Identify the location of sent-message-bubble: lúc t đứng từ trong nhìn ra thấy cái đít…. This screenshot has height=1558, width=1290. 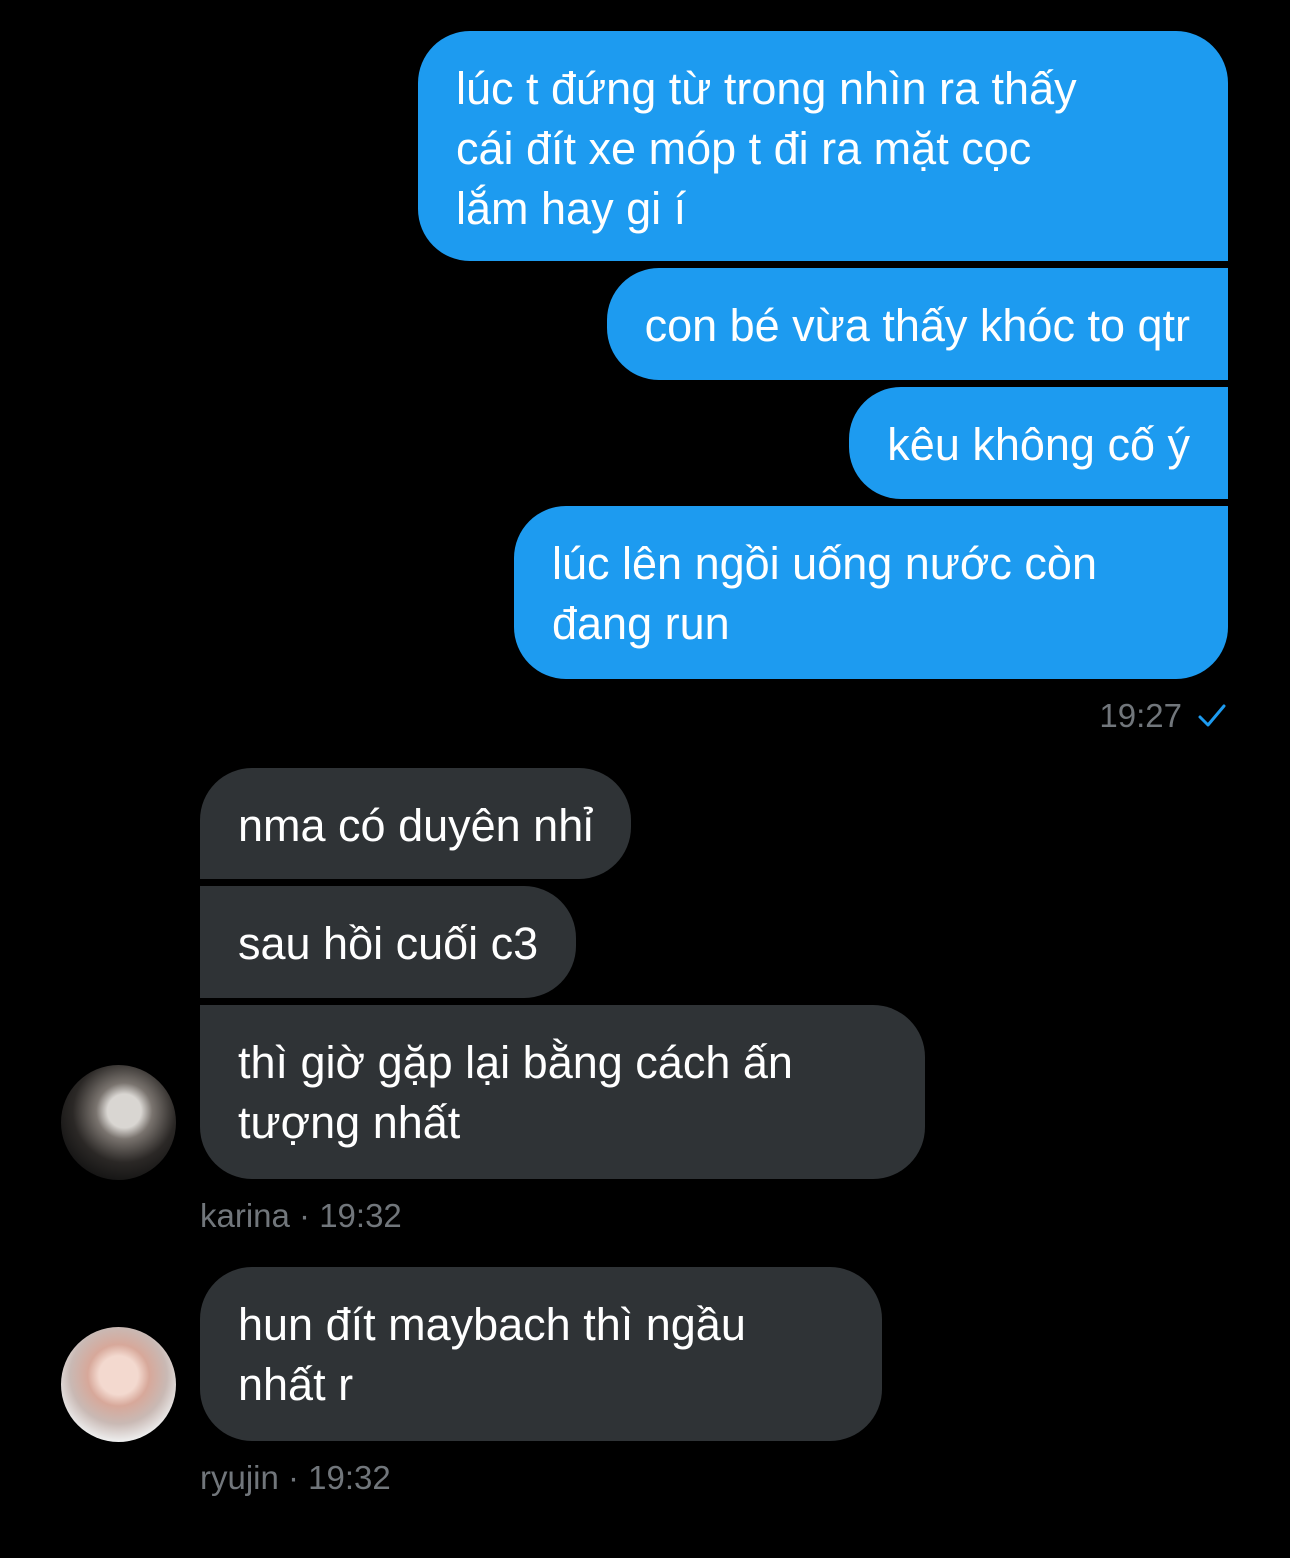
(823, 146).